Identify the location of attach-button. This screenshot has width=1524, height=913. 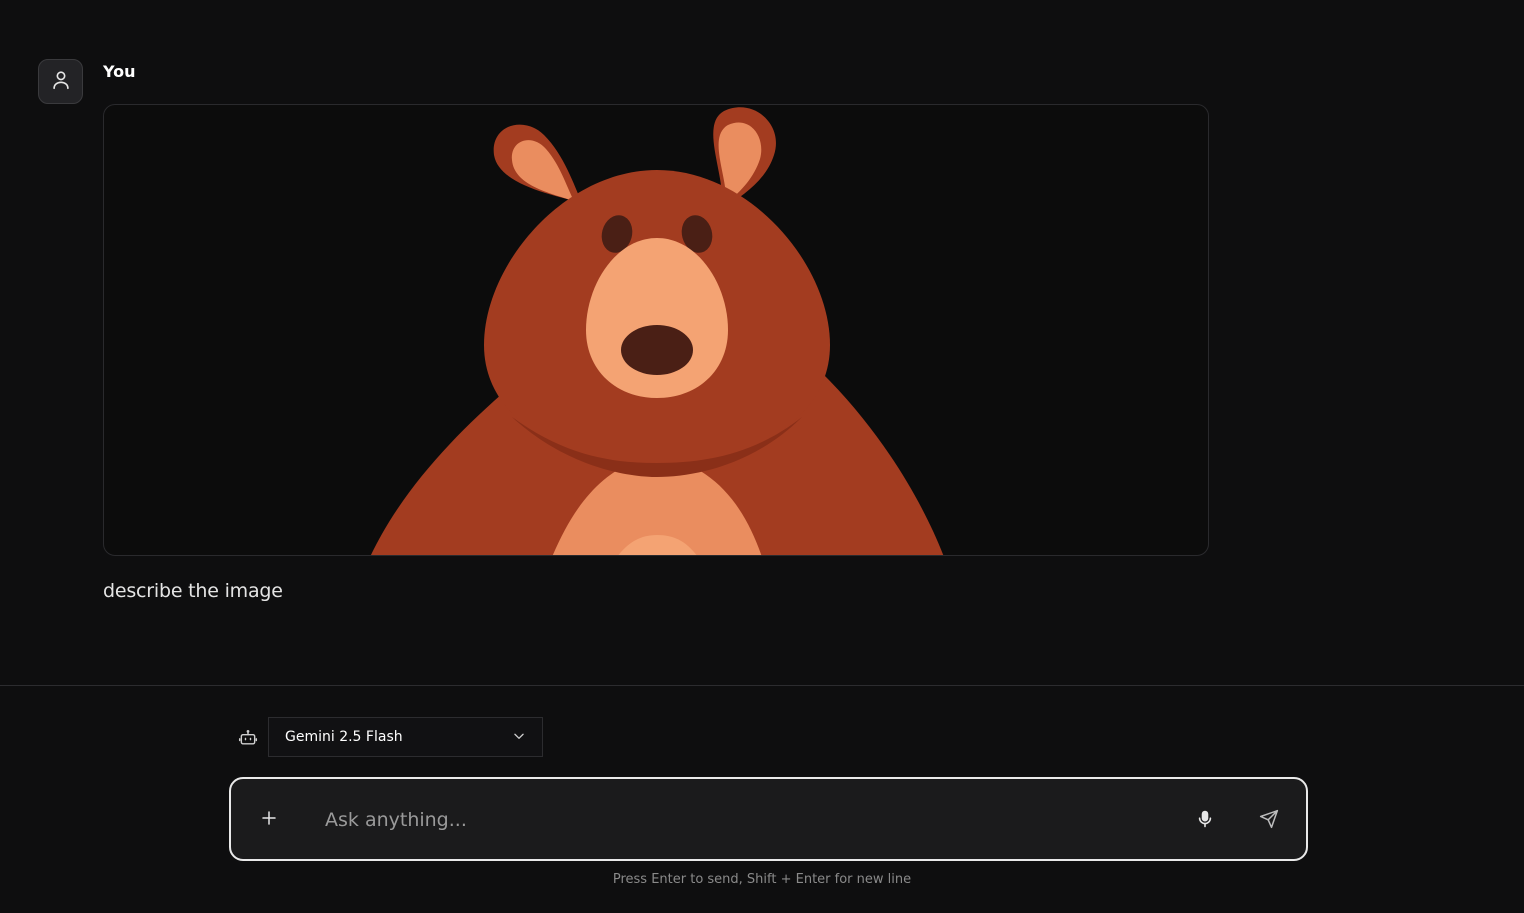
(269, 820).